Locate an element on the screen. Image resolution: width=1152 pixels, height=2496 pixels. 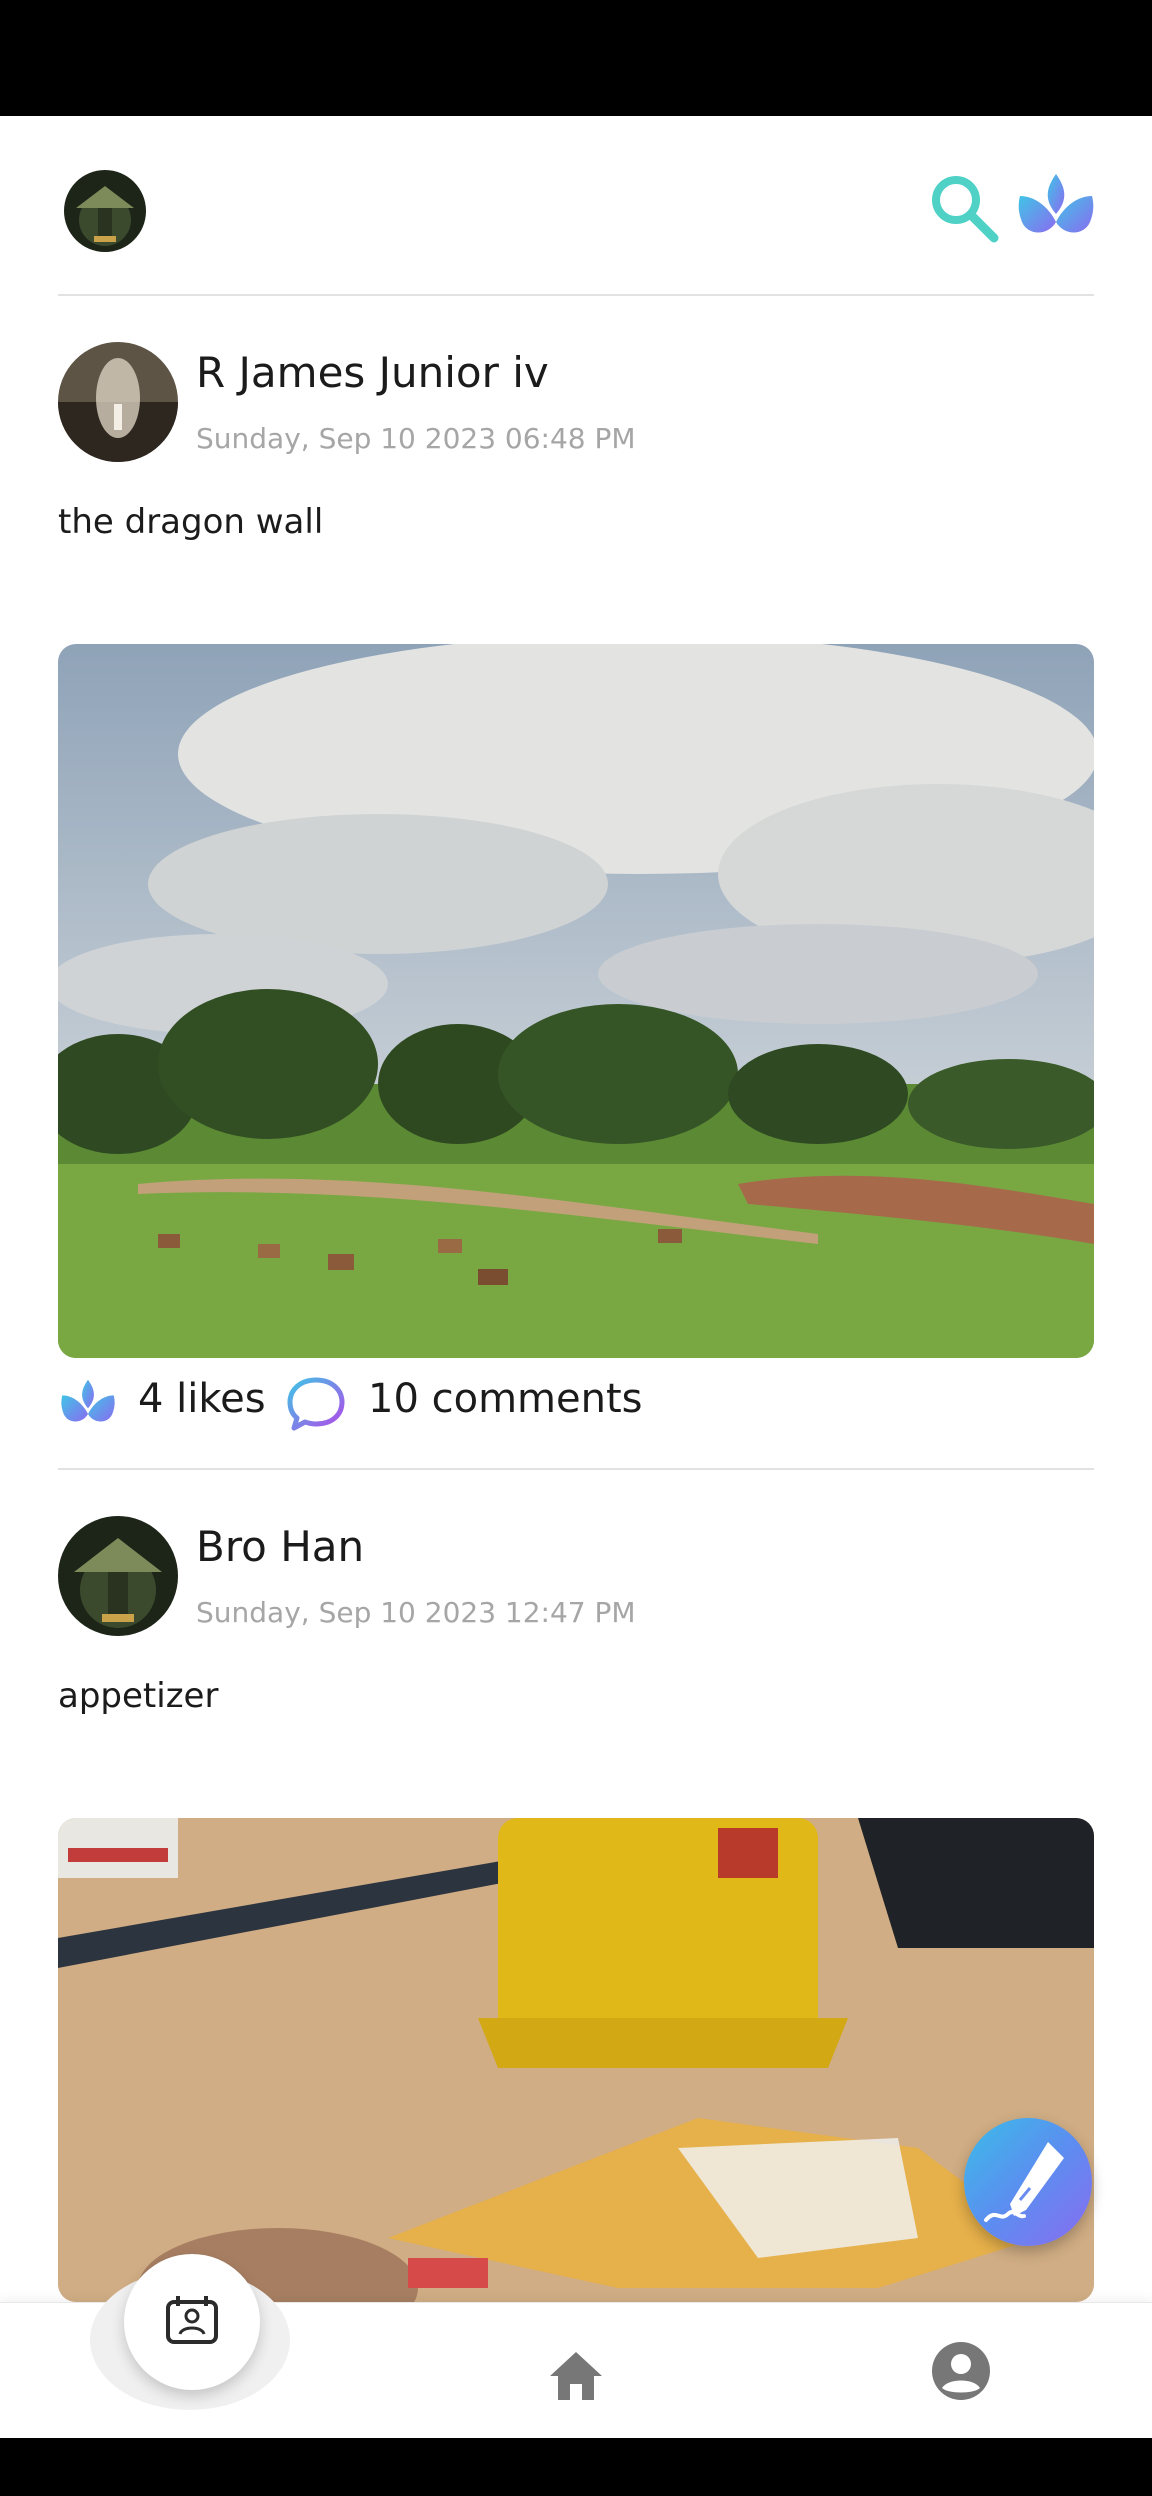
user-avatar is located at coordinates (105, 211).